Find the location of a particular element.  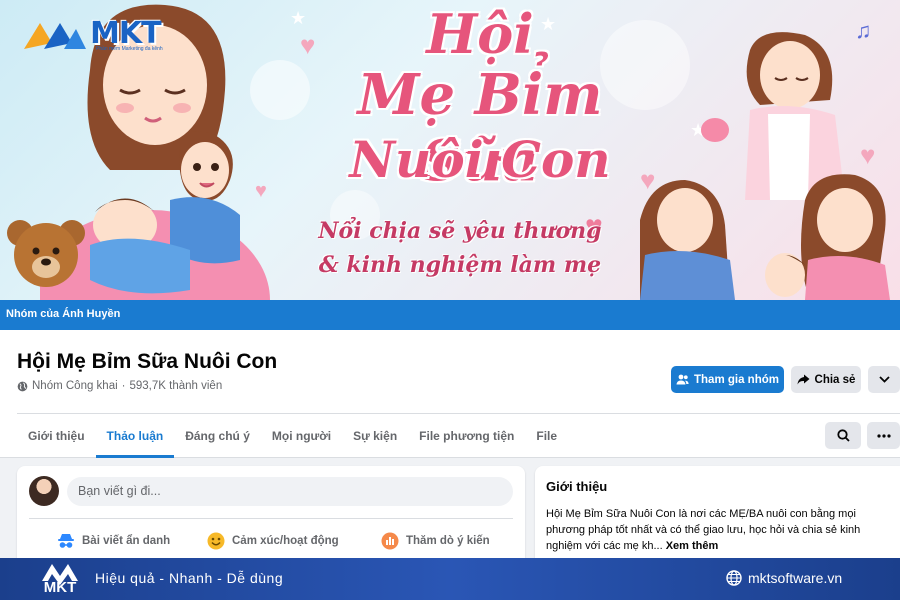

tab-files: File is located at coordinates (546, 436).